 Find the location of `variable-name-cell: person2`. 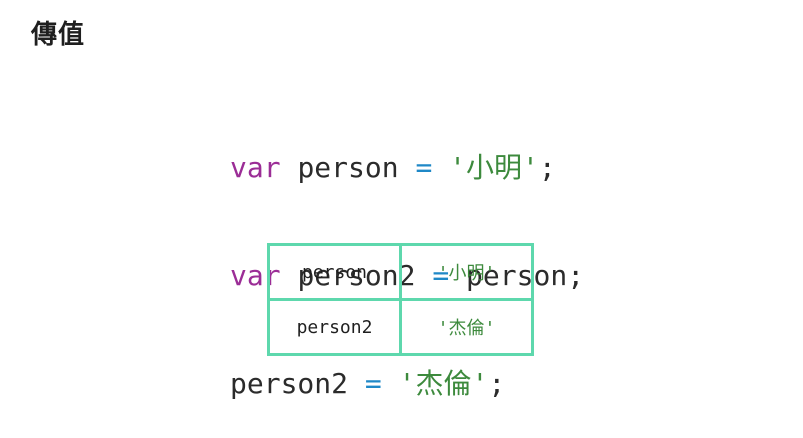

variable-name-cell: person2 is located at coordinates (334, 327).